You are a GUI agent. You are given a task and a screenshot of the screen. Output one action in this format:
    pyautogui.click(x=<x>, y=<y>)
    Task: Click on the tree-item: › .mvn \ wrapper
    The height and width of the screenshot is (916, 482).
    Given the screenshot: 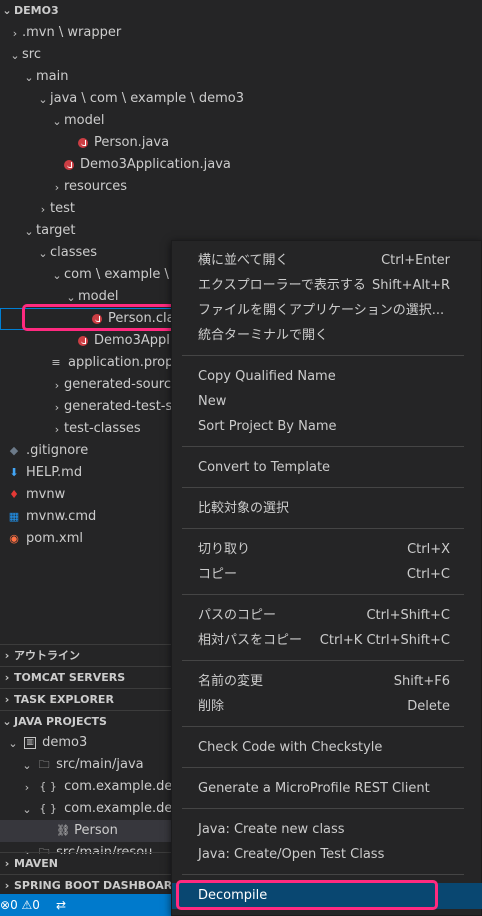 What is the action you would take?
    pyautogui.click(x=241, y=33)
    